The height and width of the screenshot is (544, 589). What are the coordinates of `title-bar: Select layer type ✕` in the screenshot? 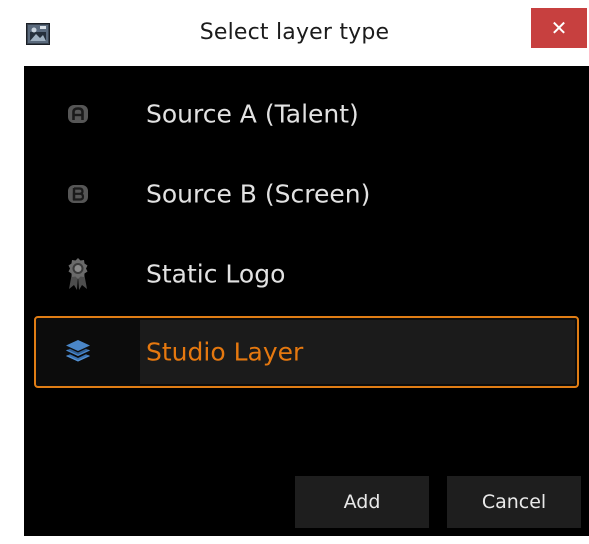 It's located at (294, 33).